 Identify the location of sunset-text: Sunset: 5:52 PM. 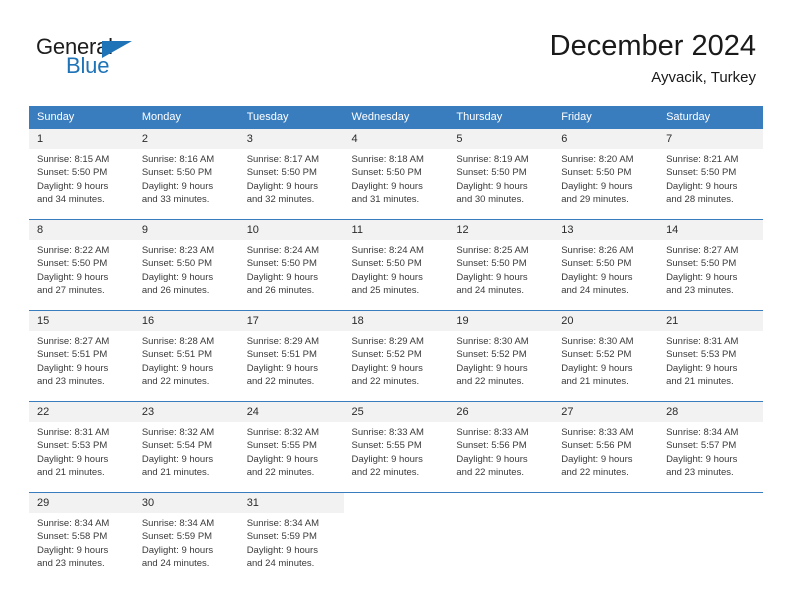
(386, 355).